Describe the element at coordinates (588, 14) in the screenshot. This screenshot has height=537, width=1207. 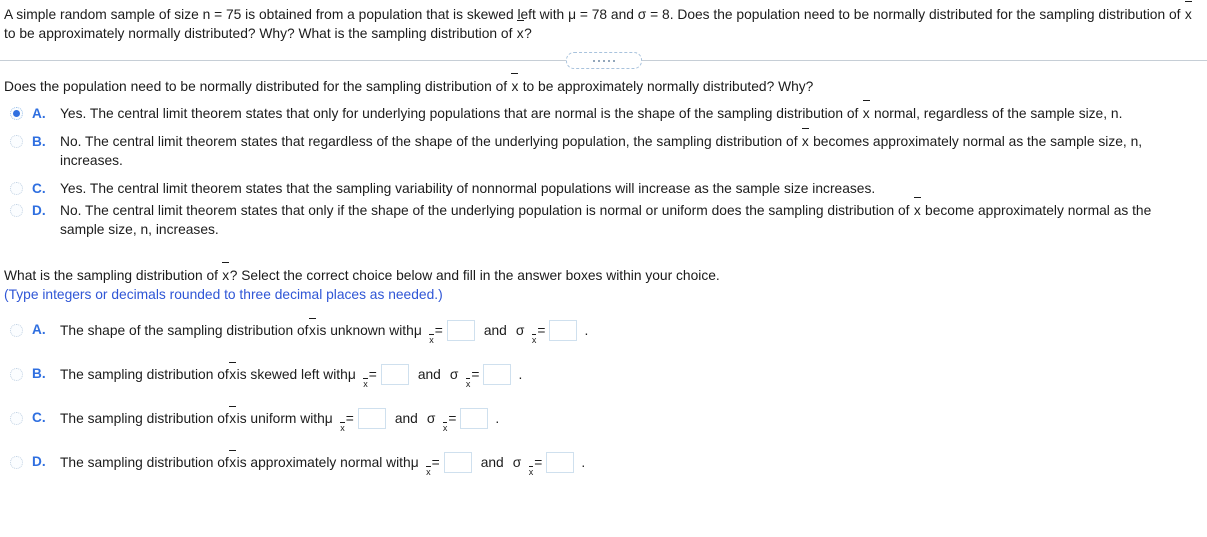
I see `mu-equals-value: μ = 78` at that location.